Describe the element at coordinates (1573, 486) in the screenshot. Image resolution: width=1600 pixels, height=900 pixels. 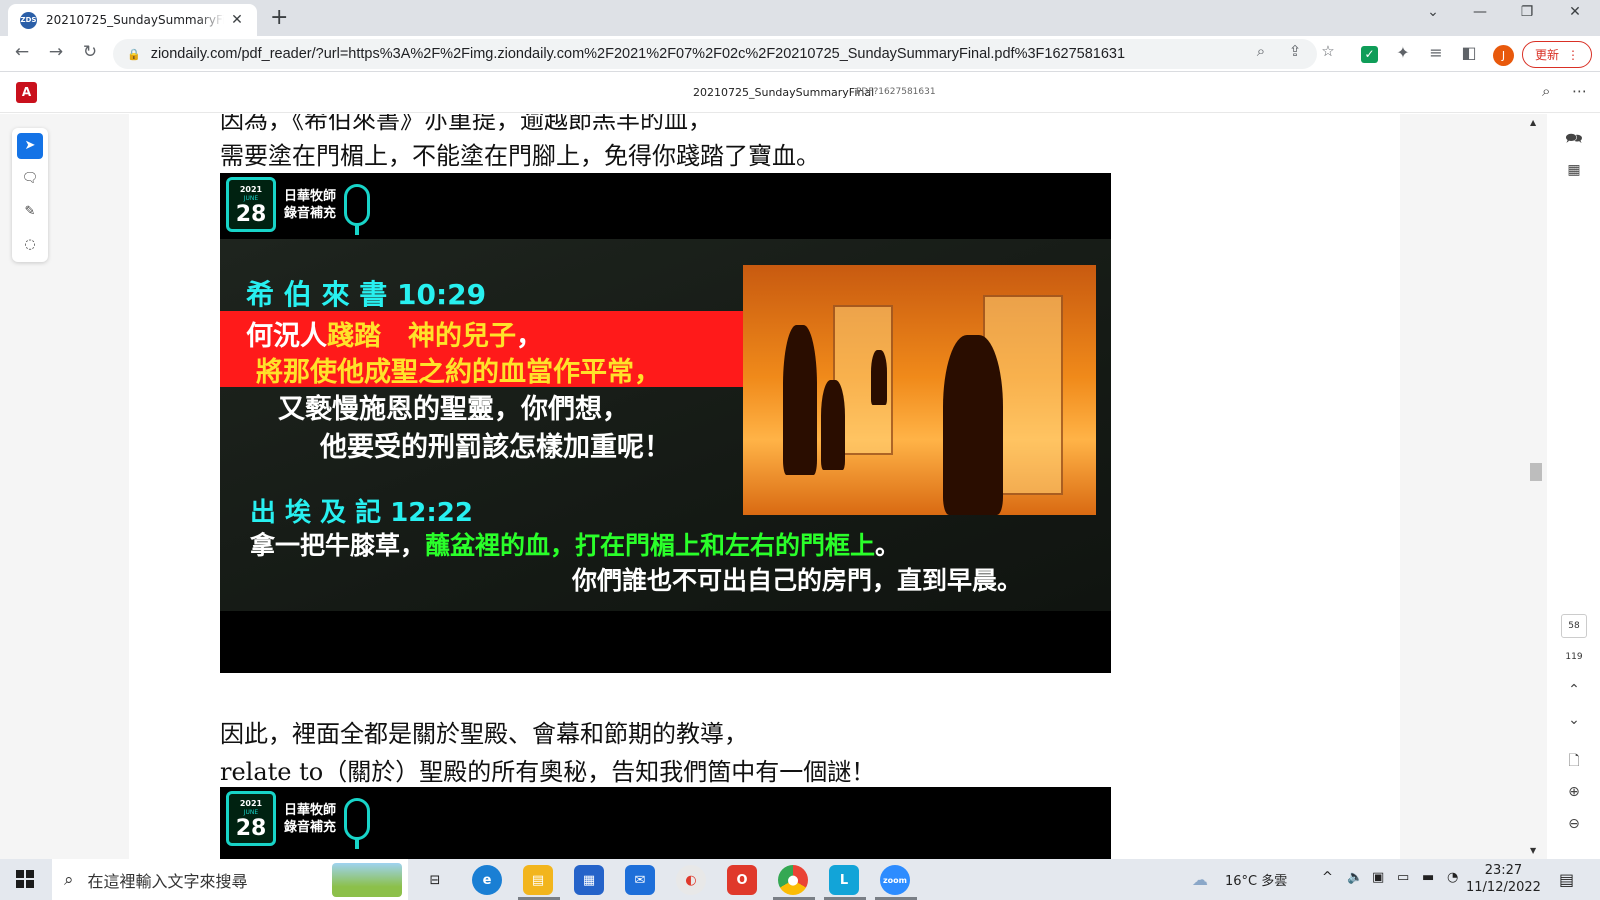
I see `right-tool-rail: 🗪 ▦ 58 119 ⌃ ⌄ 🗋 ⊕ ⊖` at that location.